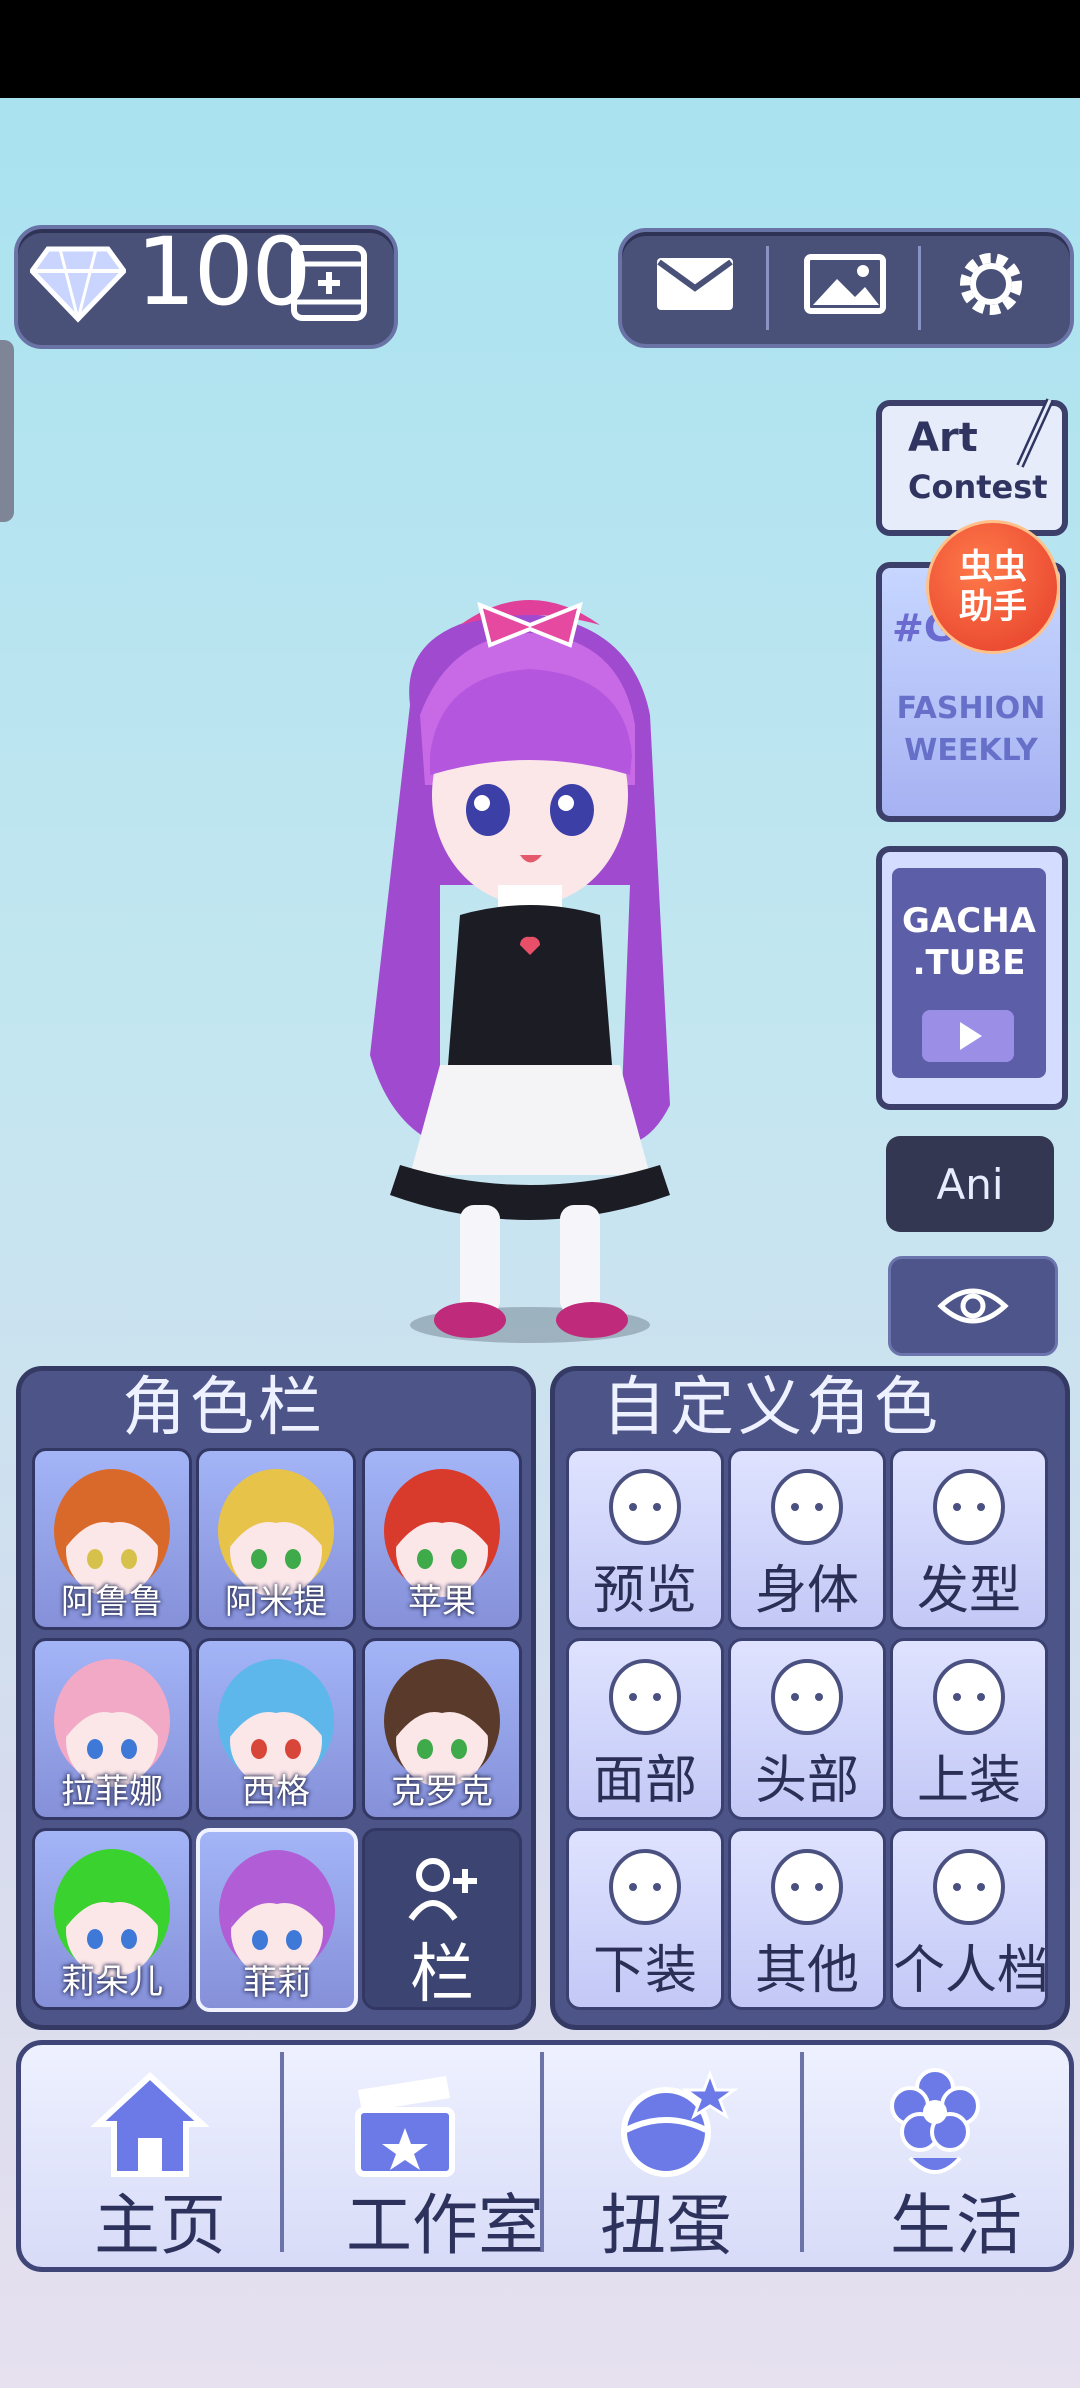 This screenshot has height=2388, width=1080. What do you see at coordinates (276, 1729) in the screenshot?
I see `character-slot: 西格` at bounding box center [276, 1729].